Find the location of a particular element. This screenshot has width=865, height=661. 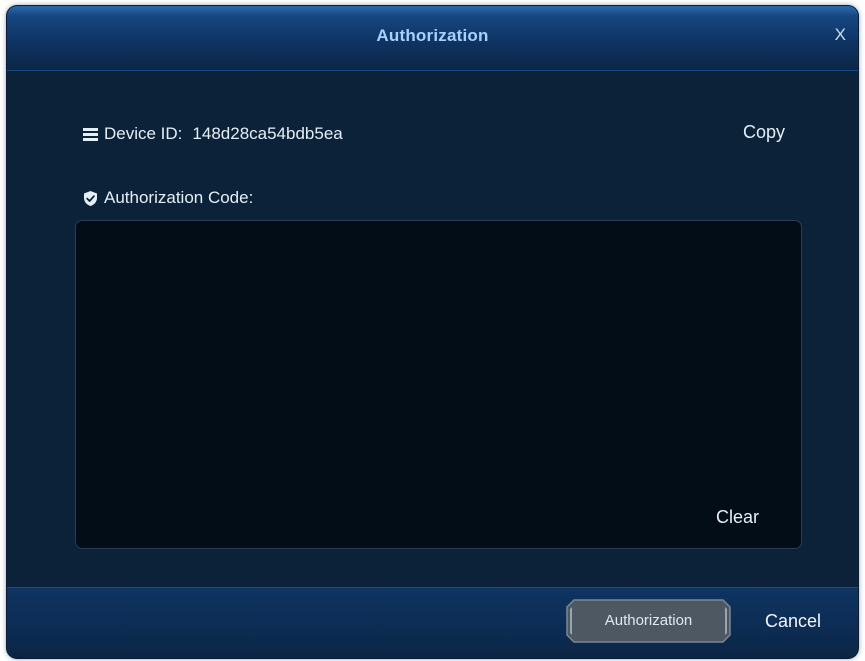

authorization-button-label: Authorization is located at coordinates (648, 620).